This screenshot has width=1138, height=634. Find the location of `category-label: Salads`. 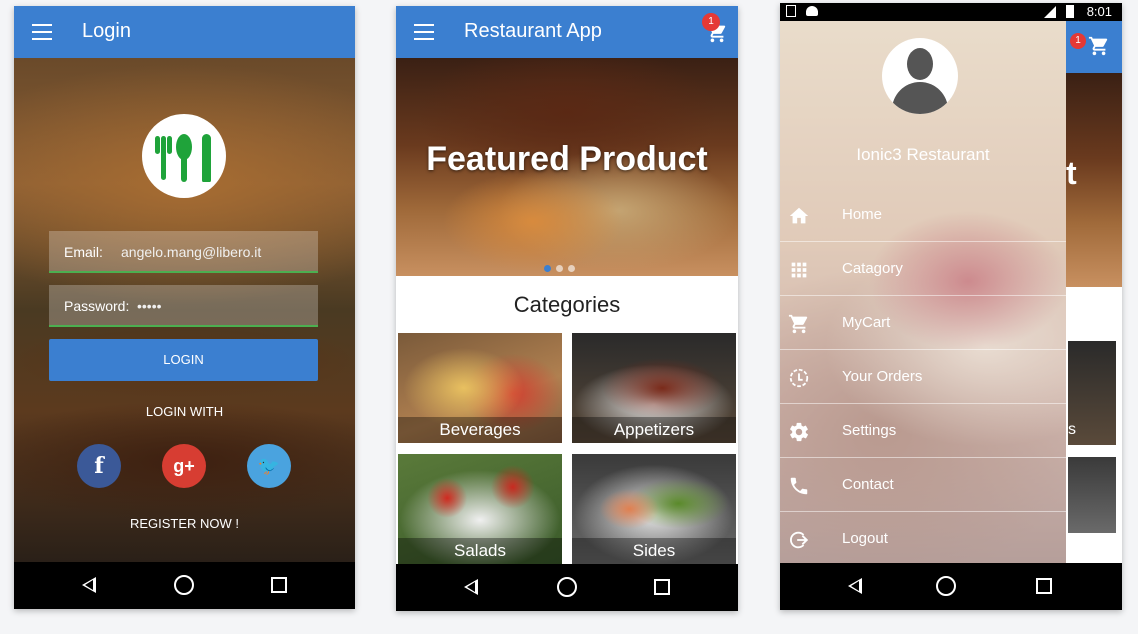

category-label: Salads is located at coordinates (480, 551).